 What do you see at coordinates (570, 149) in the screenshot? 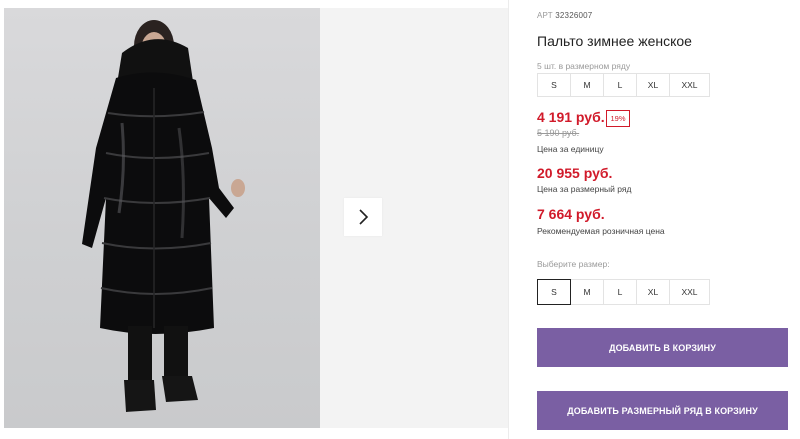
I see `unit-price-caption: Цена за единицу` at bounding box center [570, 149].